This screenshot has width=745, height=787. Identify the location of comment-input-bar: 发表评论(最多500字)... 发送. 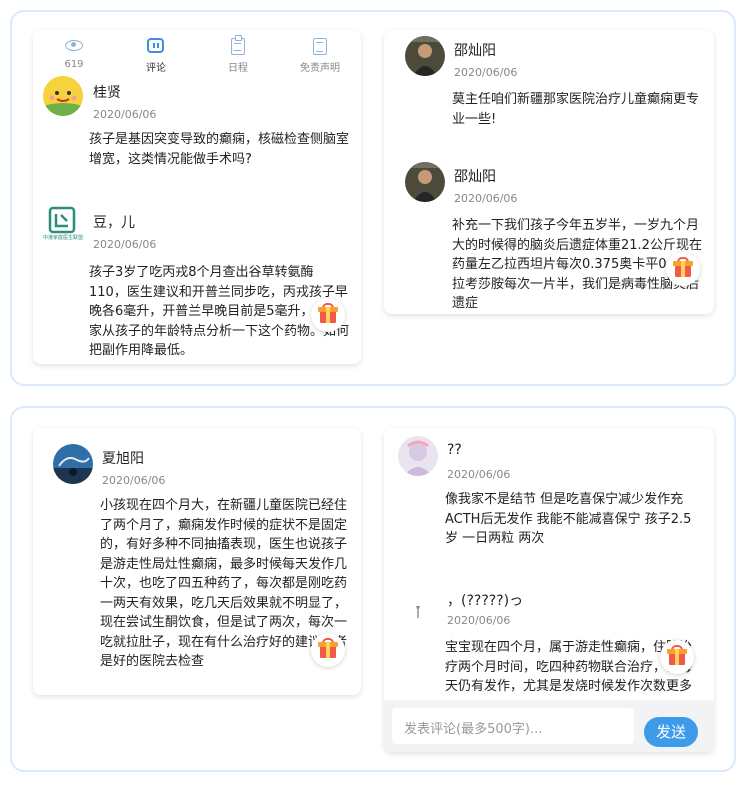
(549, 726).